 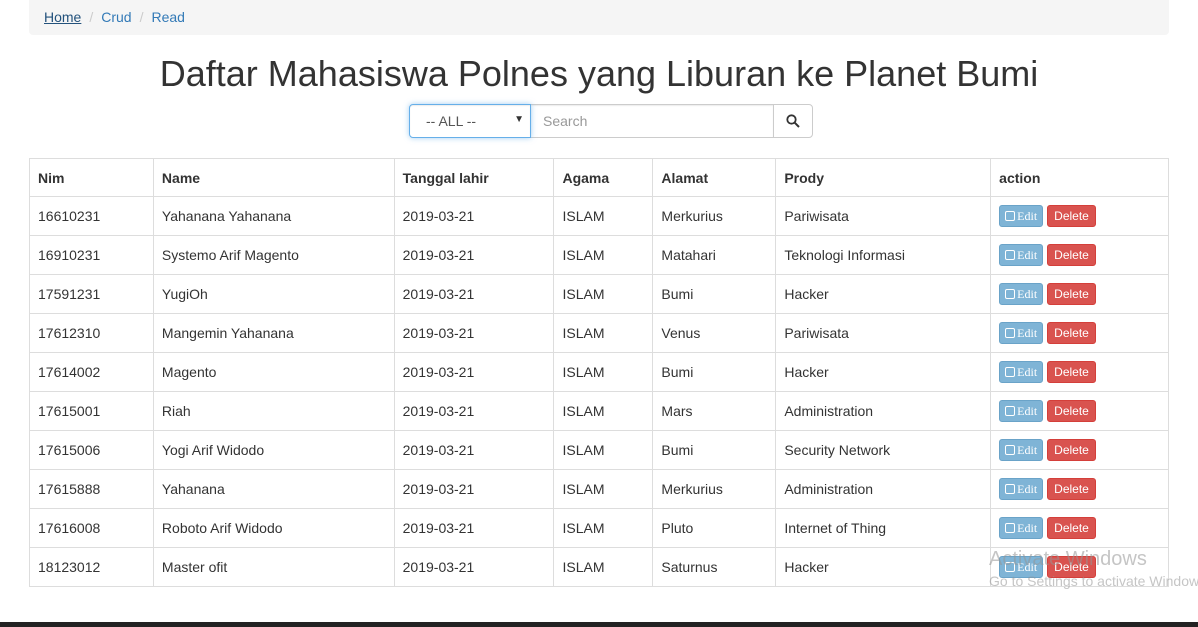 What do you see at coordinates (451, 121) in the screenshot?
I see `category-select-value: -- ALL --` at bounding box center [451, 121].